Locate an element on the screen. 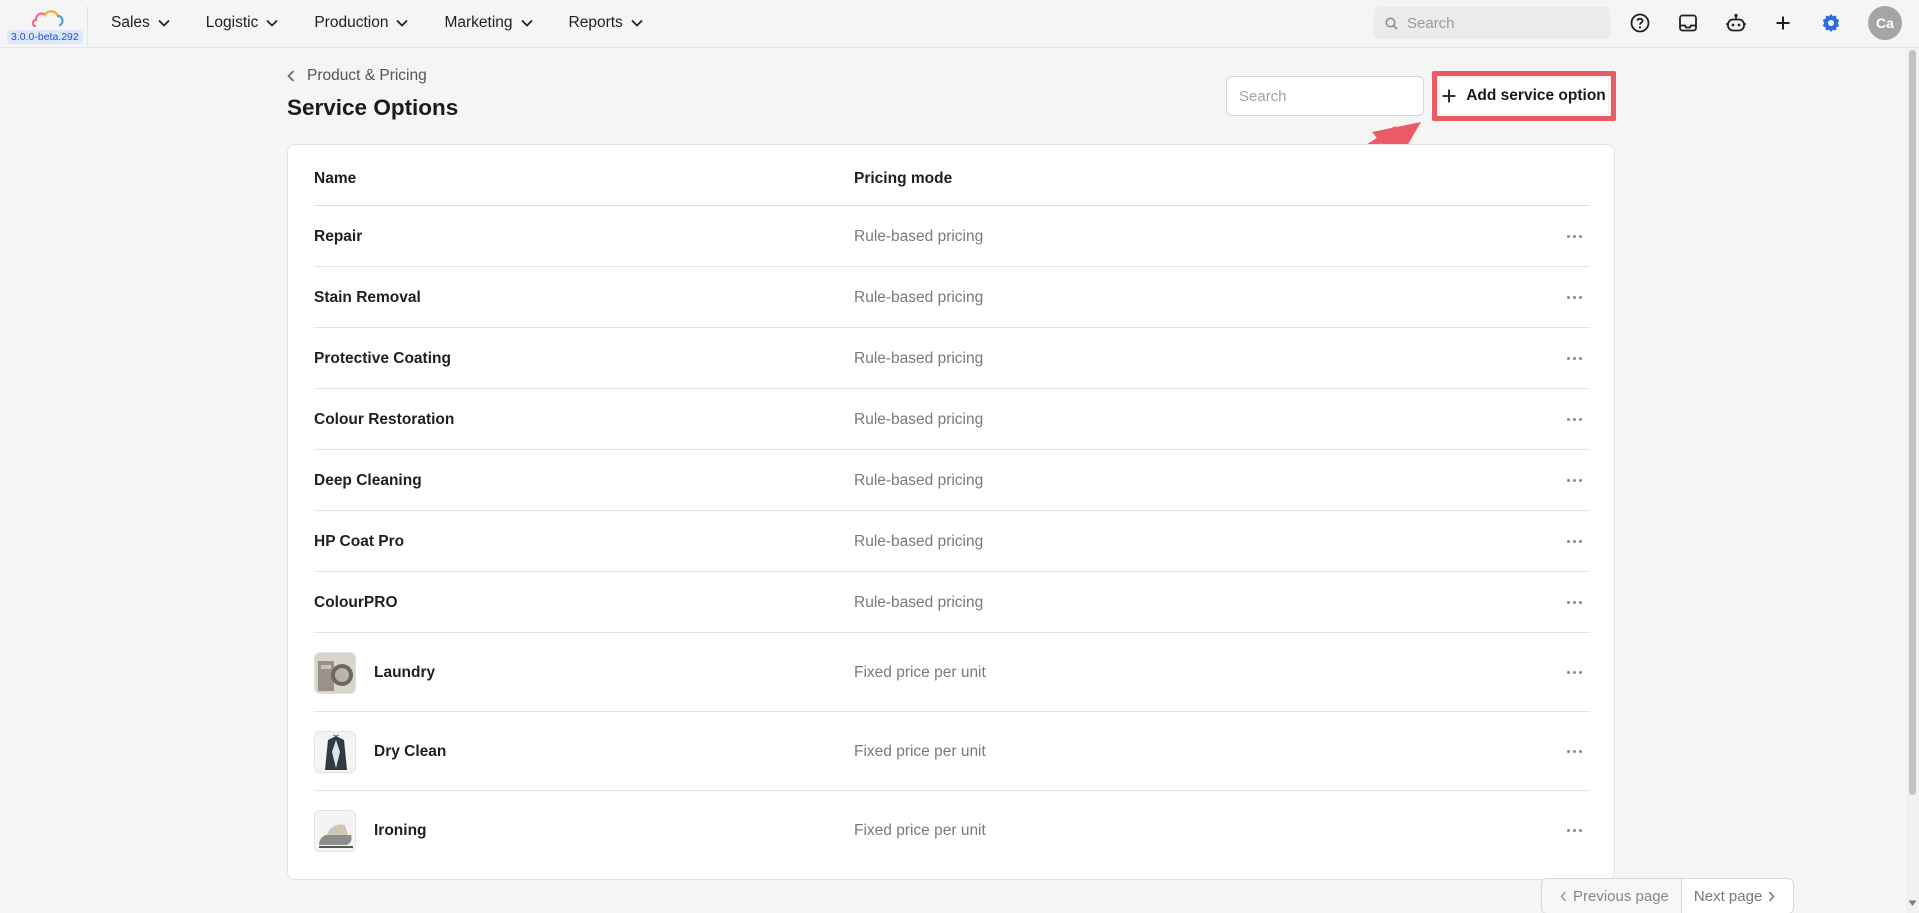  inbox-icon is located at coordinates (1688, 23).